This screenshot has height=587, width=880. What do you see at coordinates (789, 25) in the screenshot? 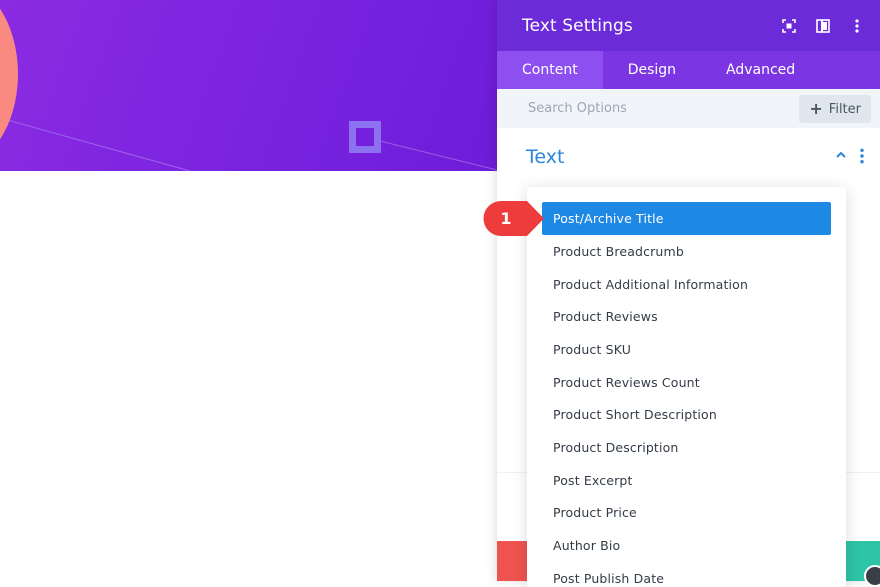
I see `expand-icon` at bounding box center [789, 25].